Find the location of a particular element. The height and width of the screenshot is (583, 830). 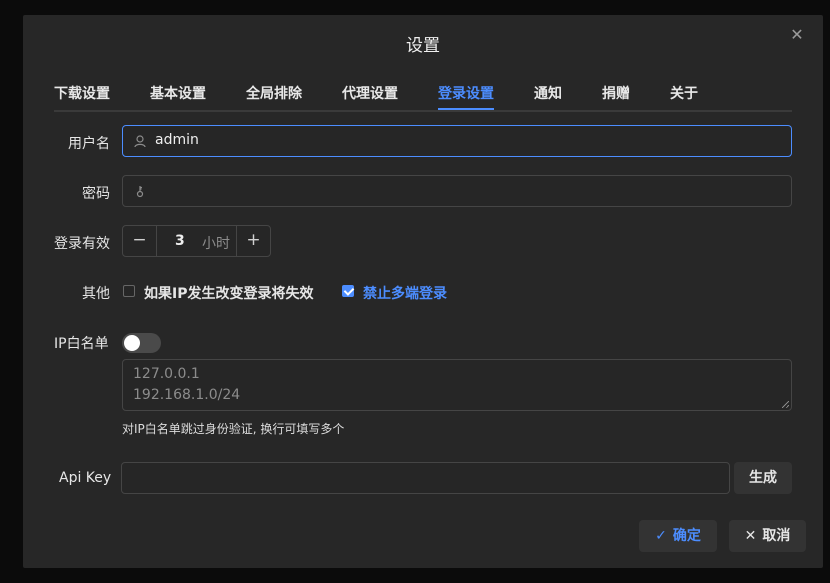

user-icon is located at coordinates (140, 140).